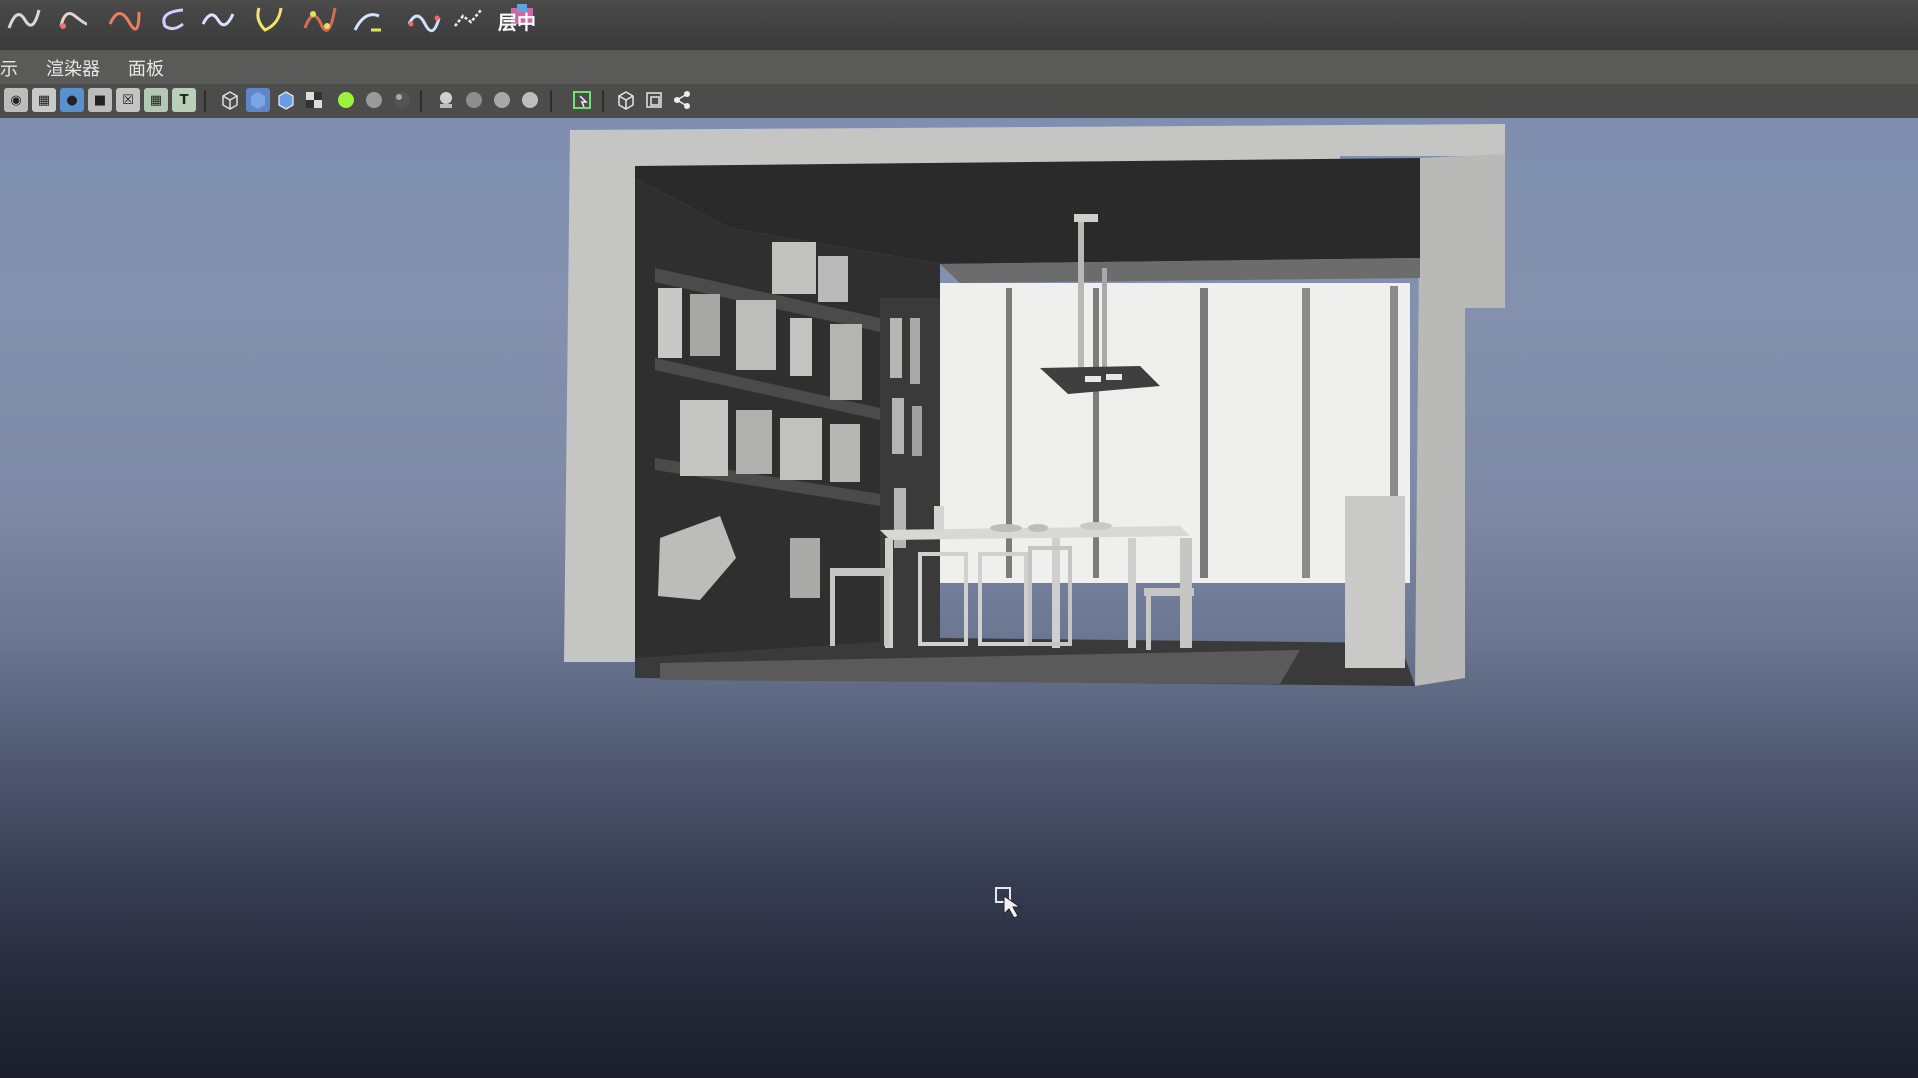 This screenshot has height=1078, width=1918. What do you see at coordinates (230, 100) in the screenshot?
I see `wireframe-cube-icon` at bounding box center [230, 100].